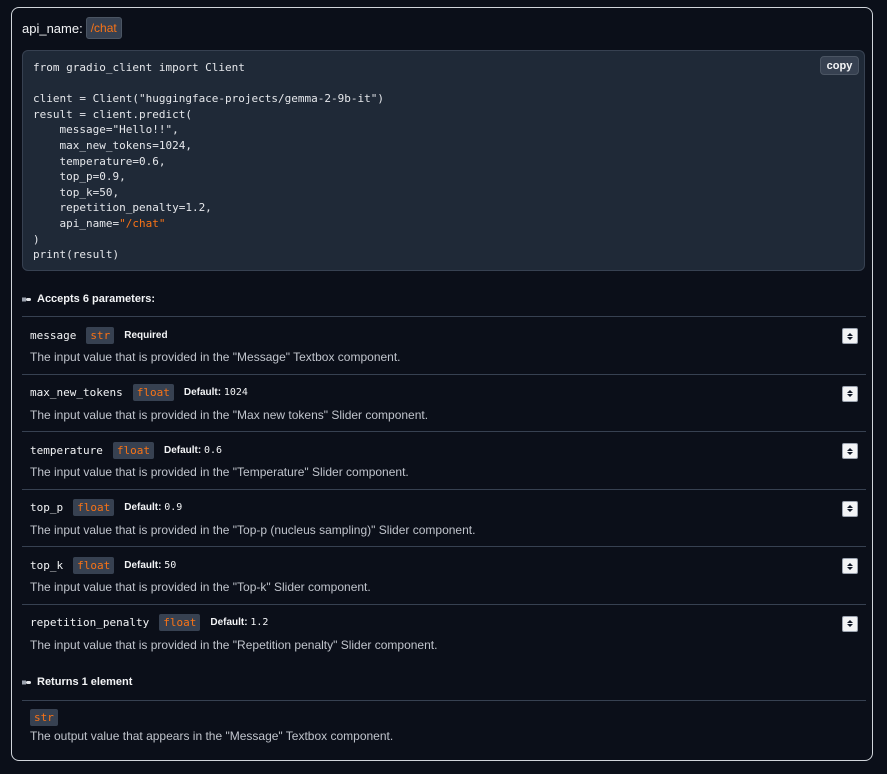 This screenshot has width=887, height=774. Describe the element at coordinates (146, 335) in the screenshot. I see `param-required-label: Required` at that location.